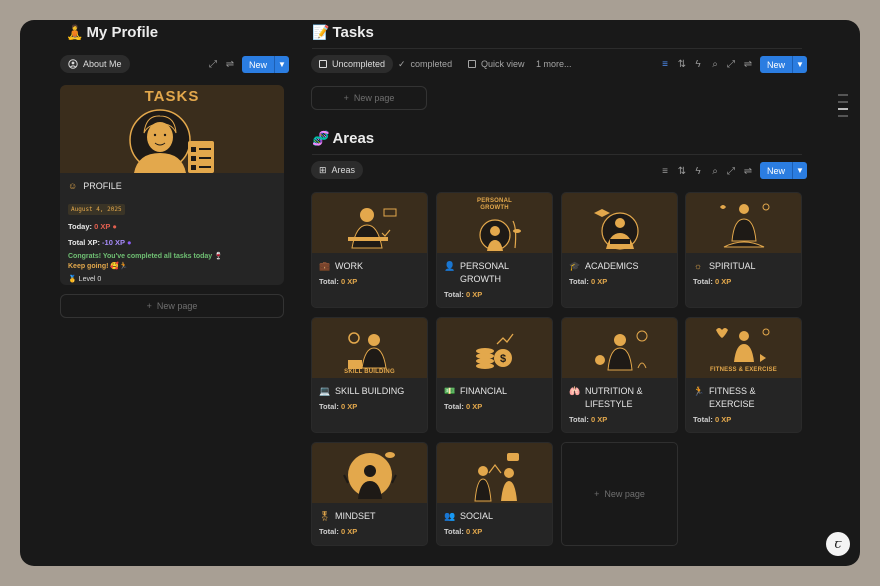 This screenshot has height=586, width=880. Describe the element at coordinates (698, 266) in the screenshot. I see `sun-icon: ☼` at that location.